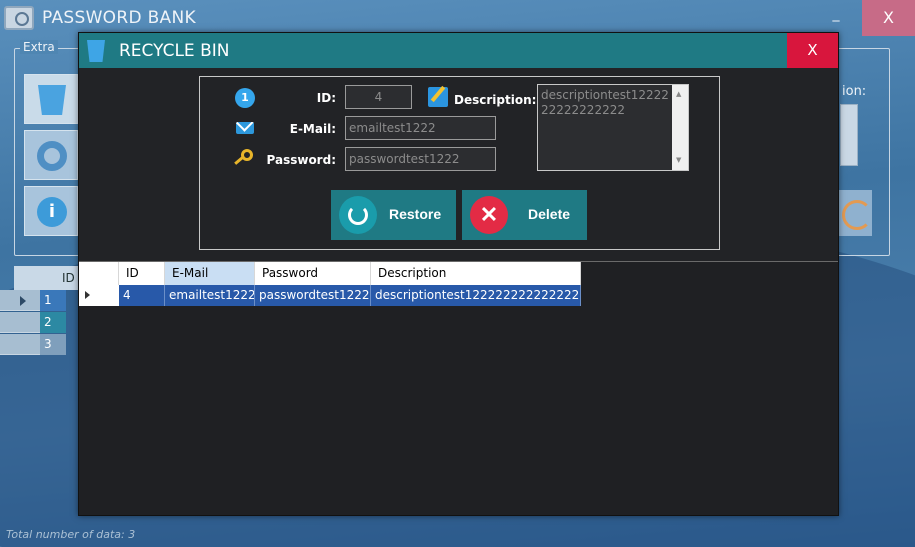 This screenshot has width=915, height=547. What do you see at coordinates (99, 295) in the screenshot?
I see `row-selector` at bounding box center [99, 295].